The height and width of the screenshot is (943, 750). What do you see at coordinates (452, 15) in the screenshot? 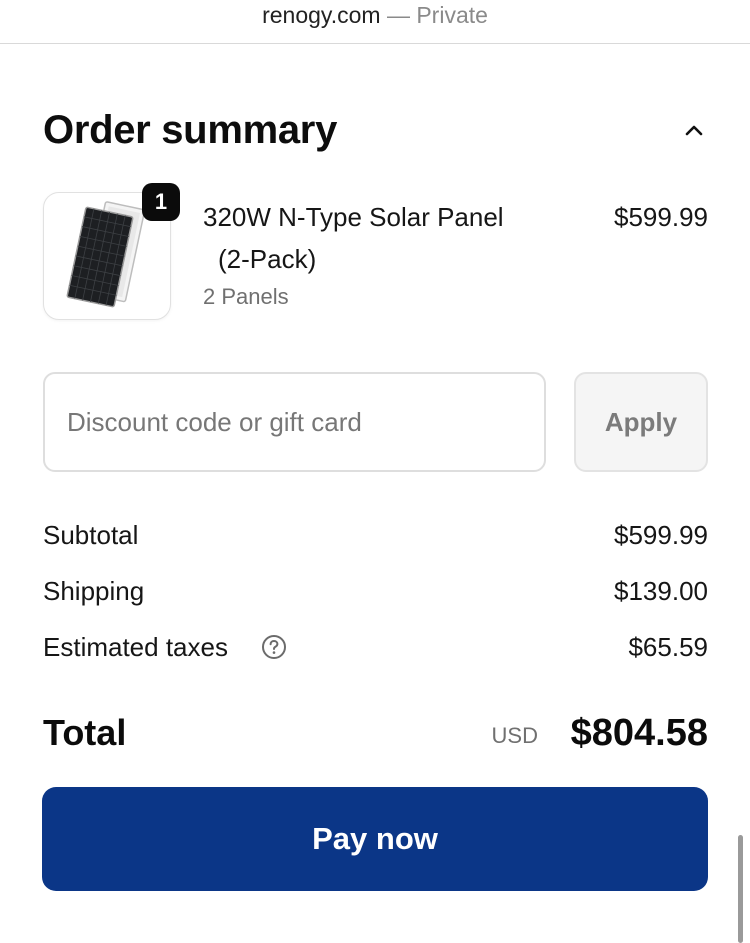
I see `private-mode-label: Private` at bounding box center [452, 15].